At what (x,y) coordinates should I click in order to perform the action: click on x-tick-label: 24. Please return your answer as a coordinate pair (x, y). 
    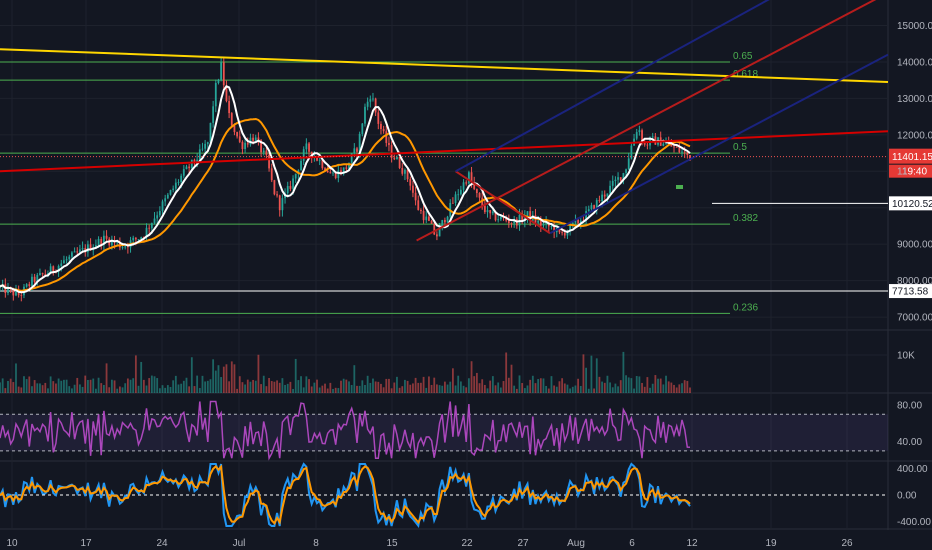
    Looking at the image, I should click on (162, 543).